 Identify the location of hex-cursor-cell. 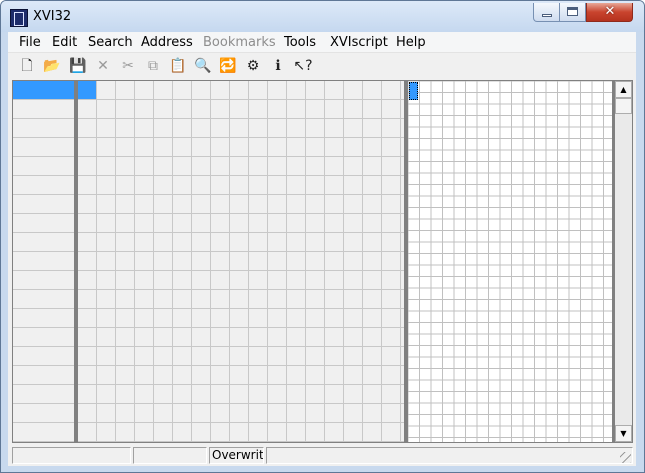
(87, 90).